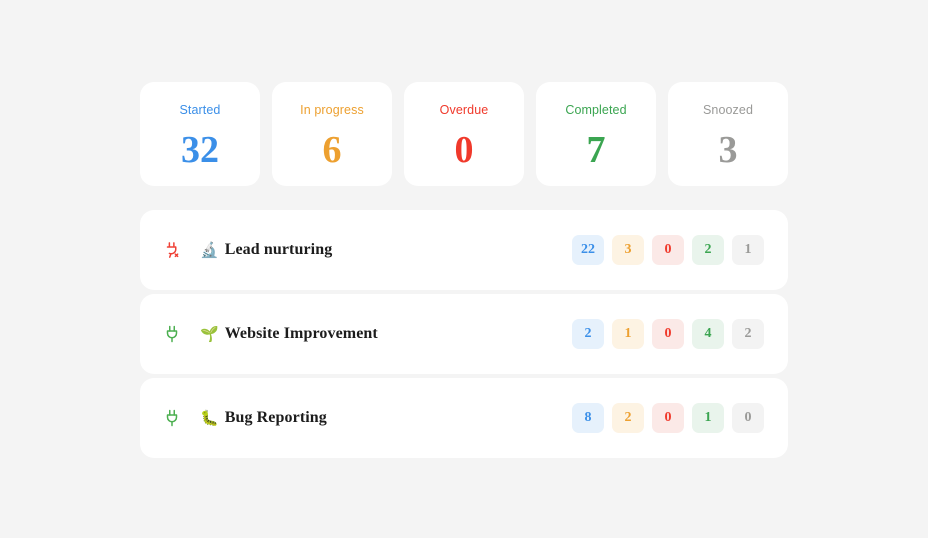 This screenshot has width=928, height=538. I want to click on stat-label: Snoozed, so click(728, 110).